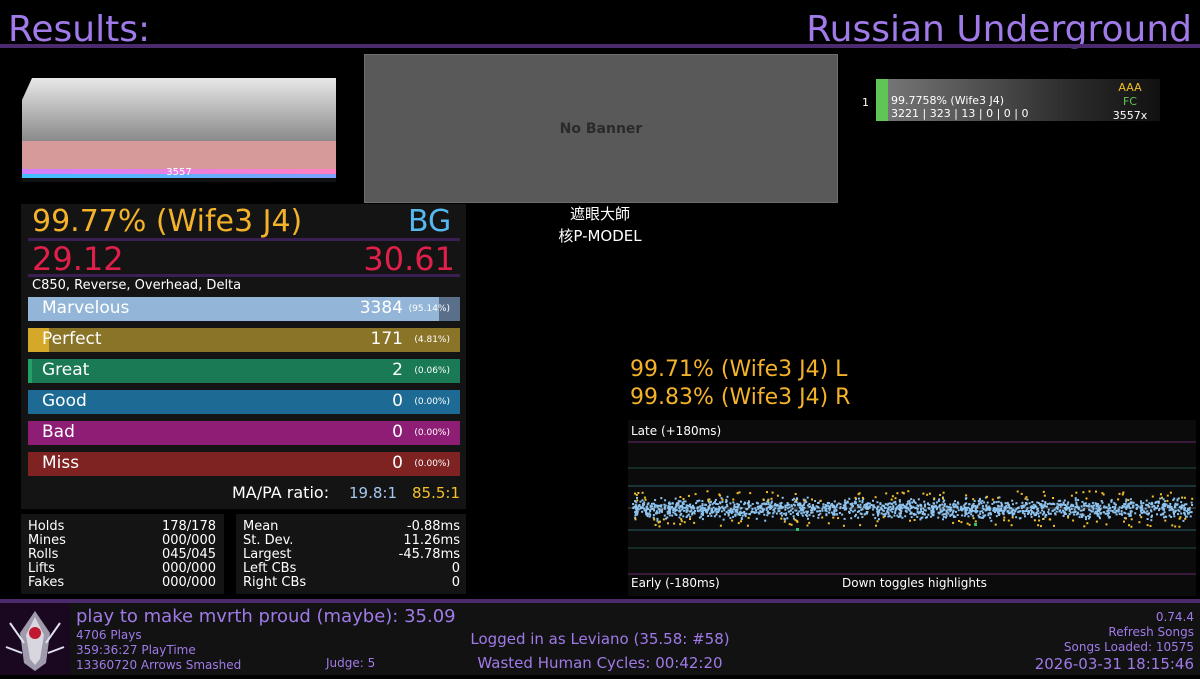 This screenshot has width=1200, height=679. I want to click on judgment-row-marvelous: Marvelous 3384 (95.14%), so click(244, 309).